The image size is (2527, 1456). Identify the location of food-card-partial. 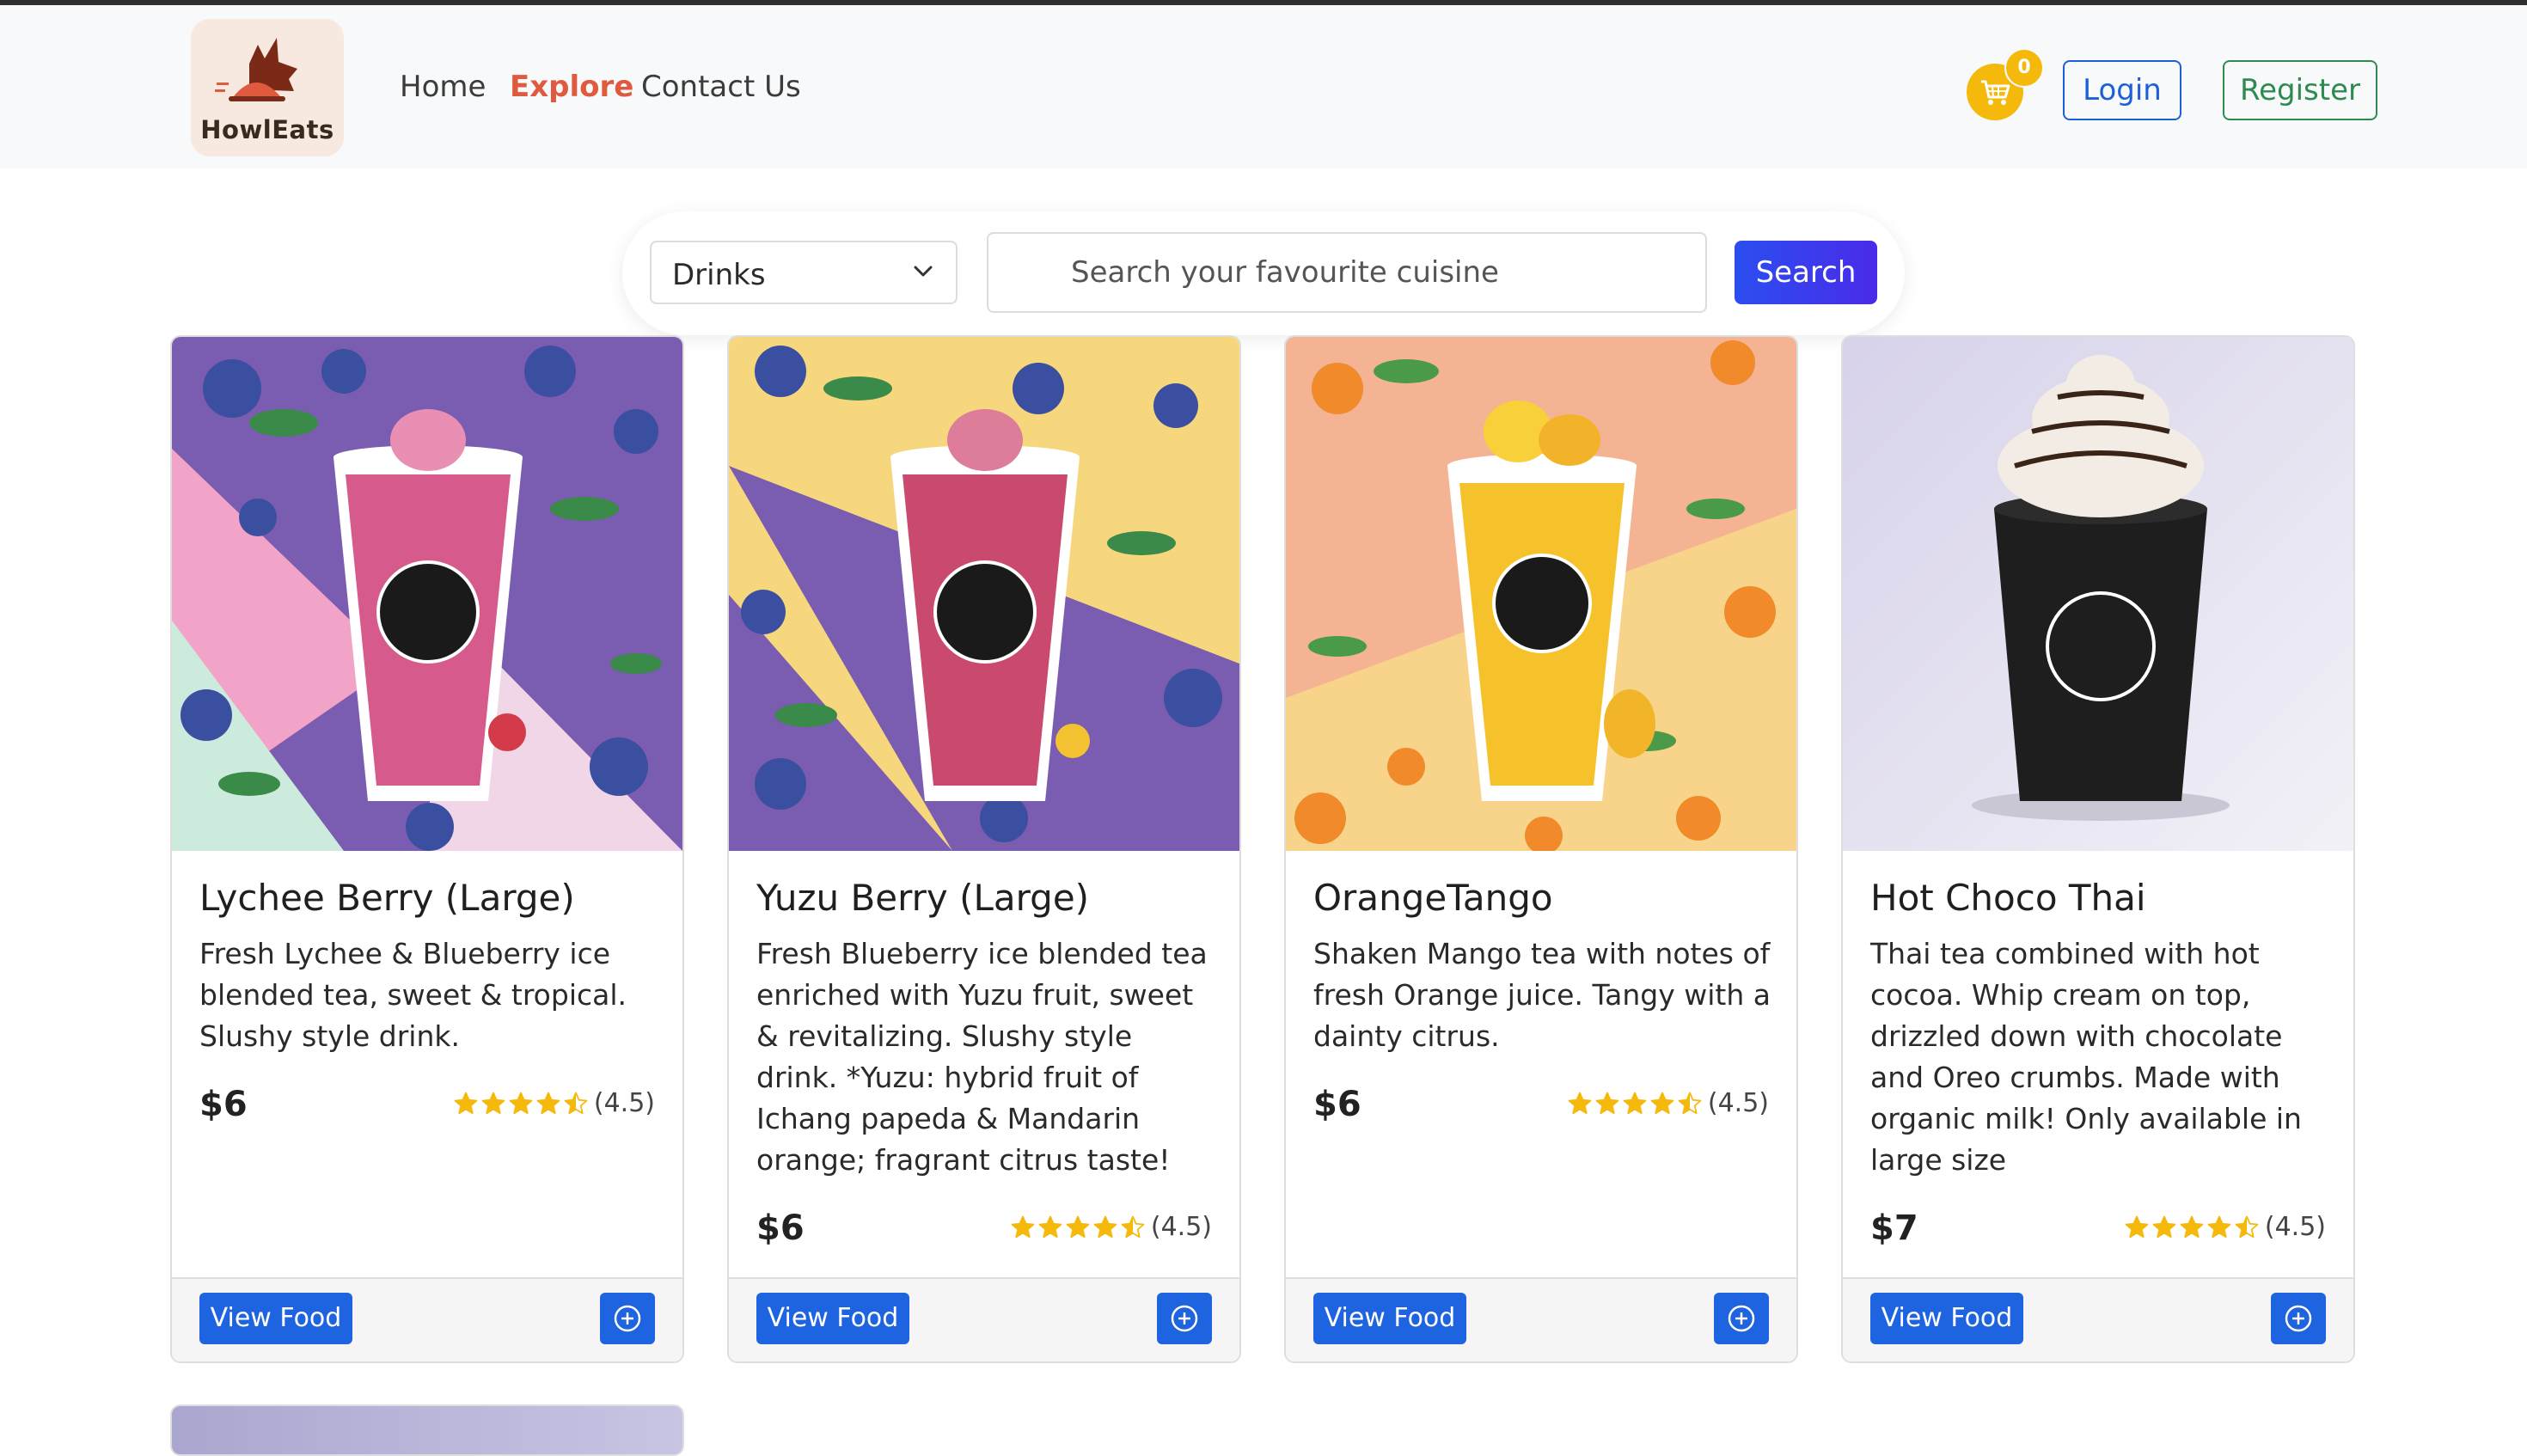
(427, 1430).